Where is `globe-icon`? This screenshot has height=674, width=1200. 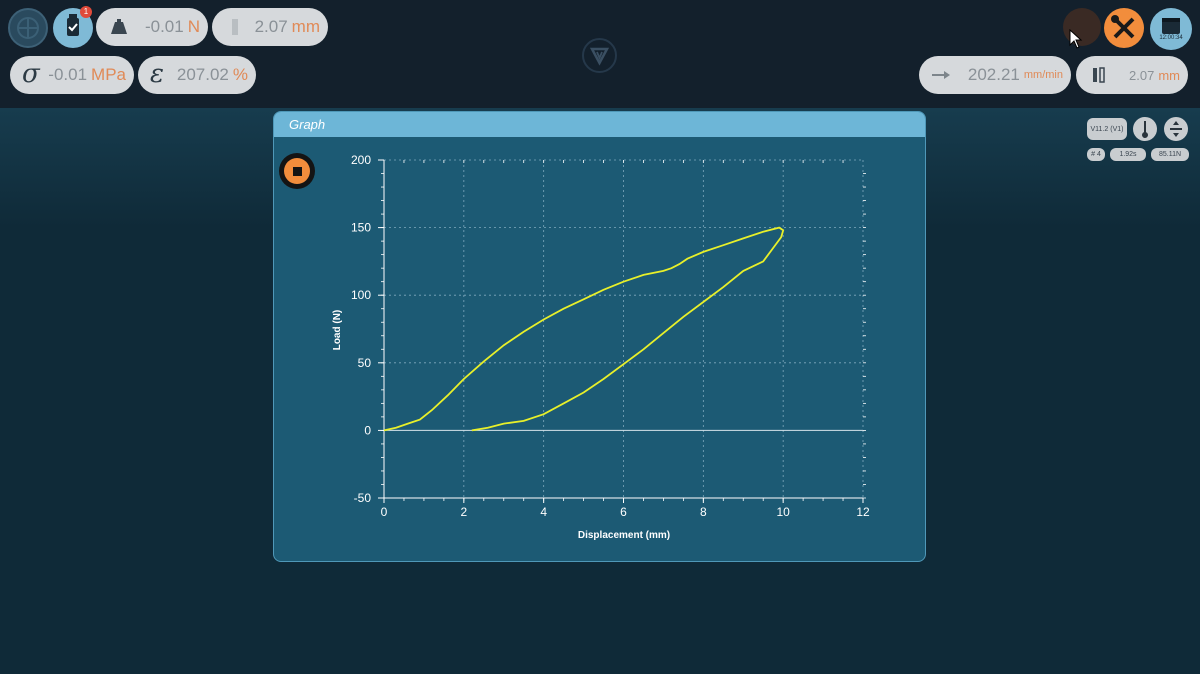 globe-icon is located at coordinates (28, 28).